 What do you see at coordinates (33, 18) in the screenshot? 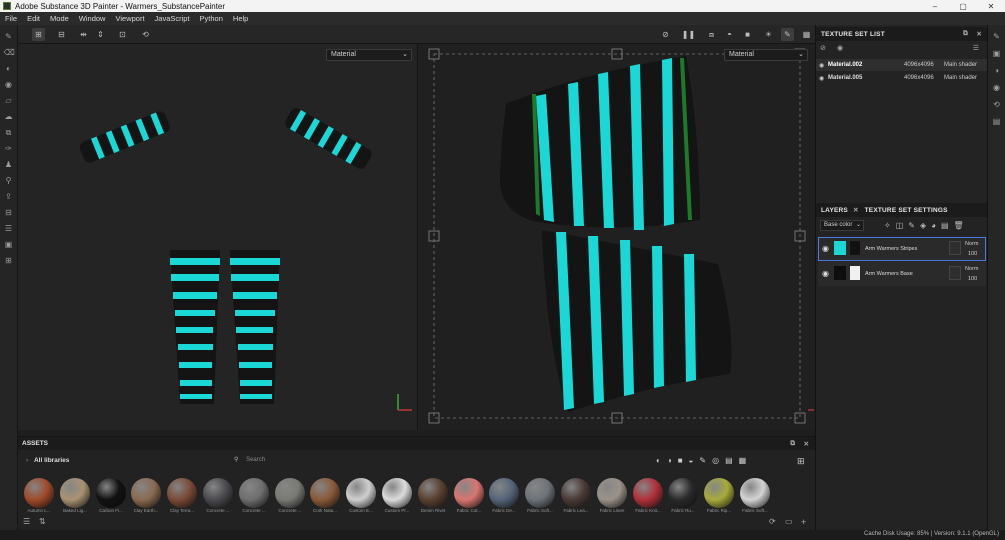
I see `menu-edit: Edit` at bounding box center [33, 18].